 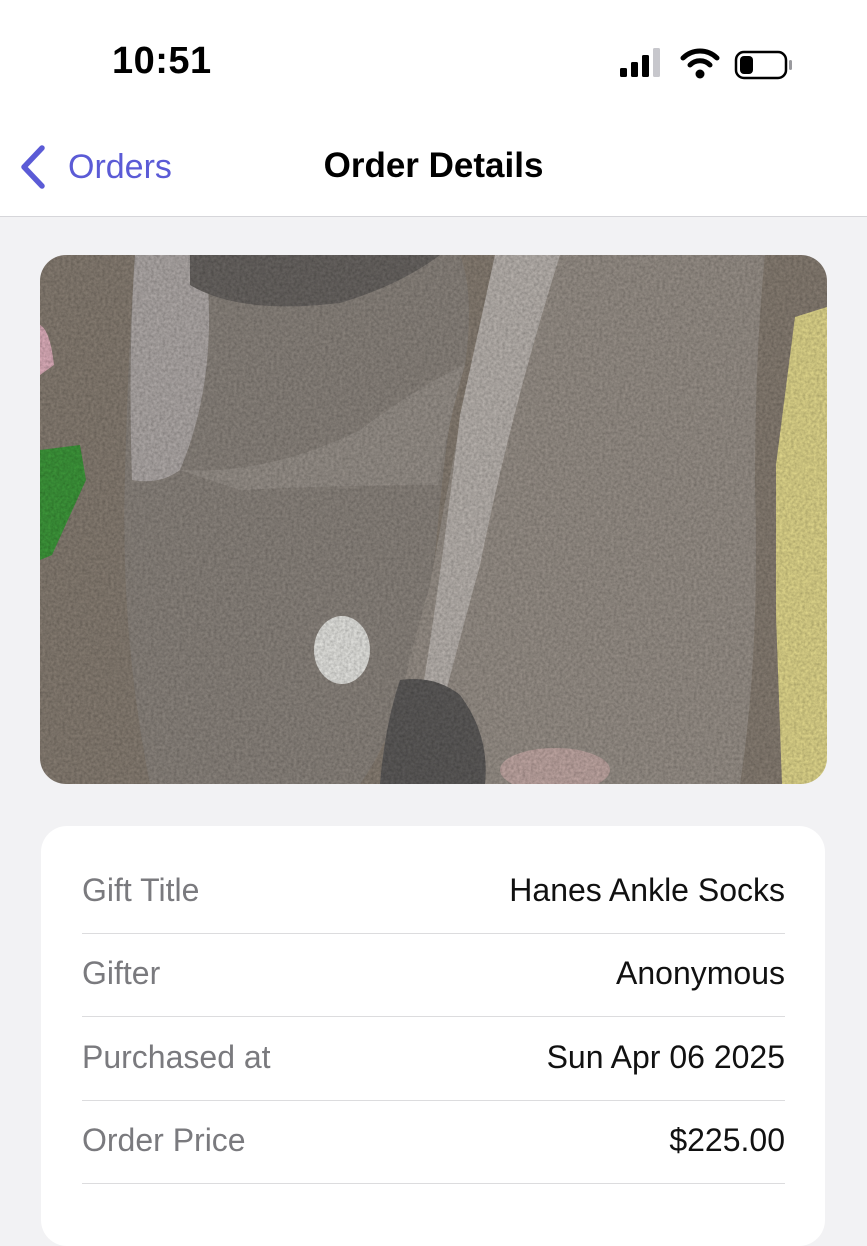 What do you see at coordinates (433, 1142) in the screenshot?
I see `detail-row-order-price: Order Price $225.00` at bounding box center [433, 1142].